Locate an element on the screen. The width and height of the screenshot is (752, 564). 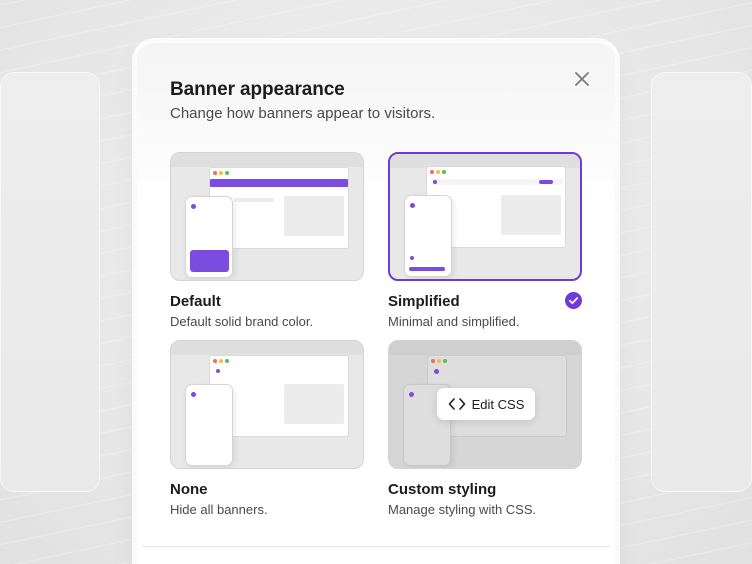
selected-check-icon is located at coordinates (573, 300).